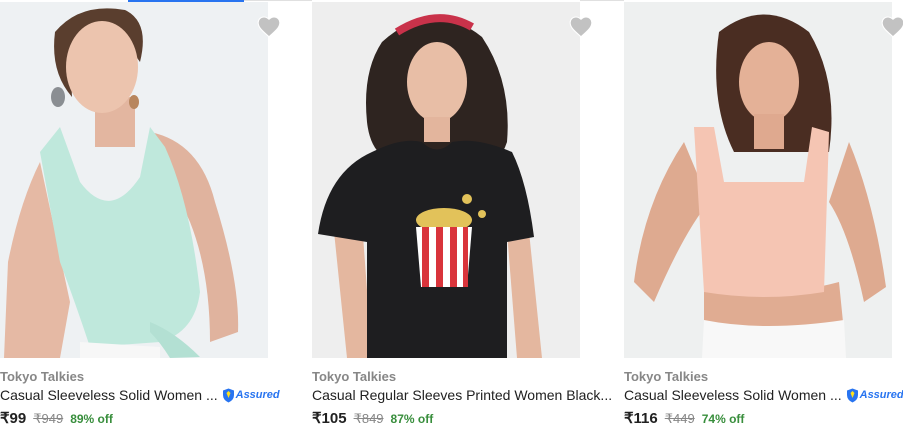  I want to click on price-row: ₹99 ₹949 89% off, so click(56, 418).